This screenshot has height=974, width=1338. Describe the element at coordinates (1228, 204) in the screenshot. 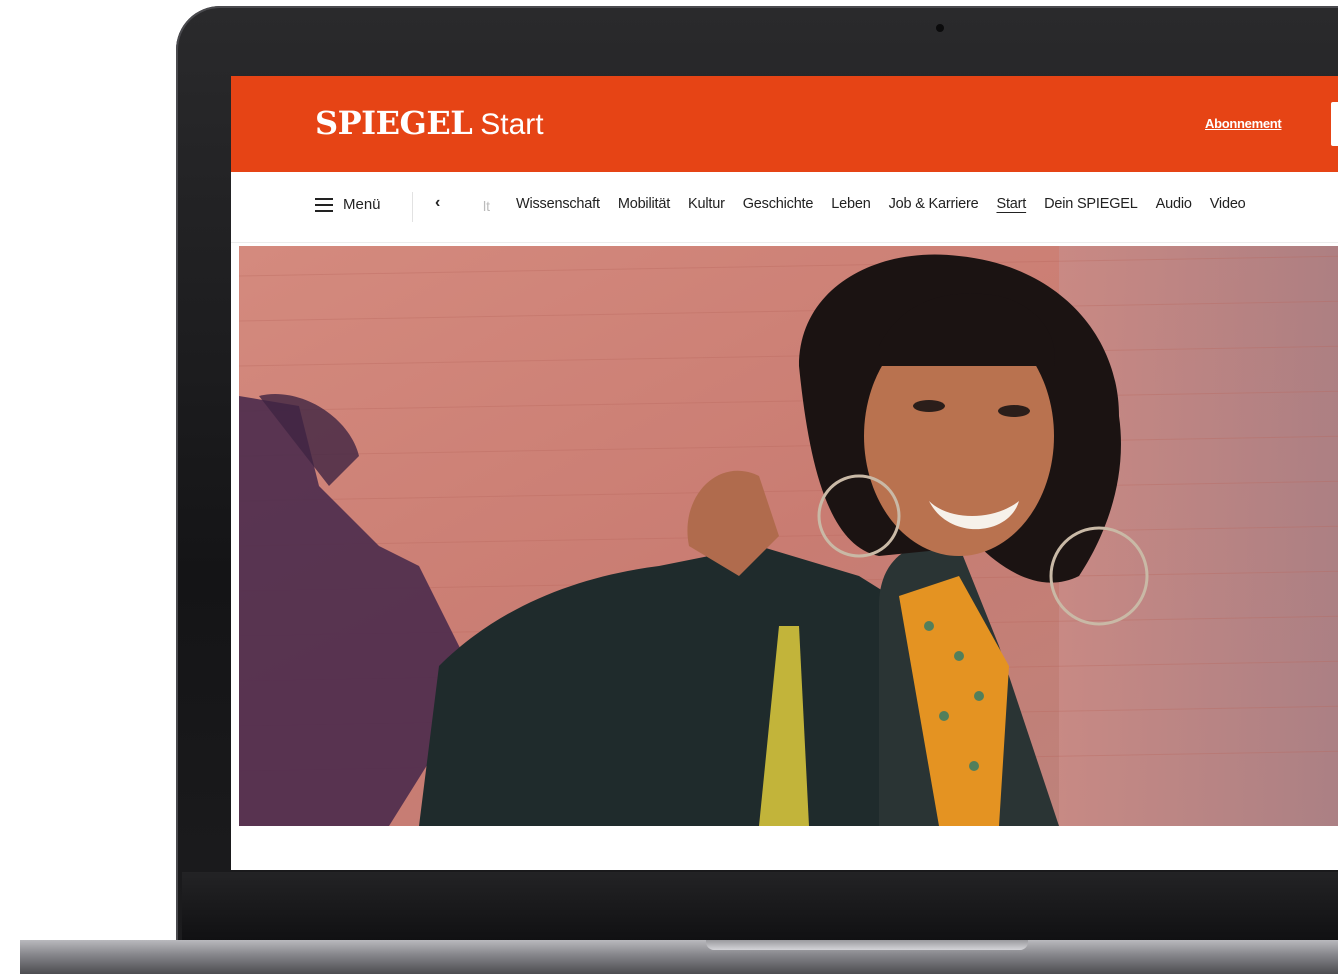

I see `nav-item-9: Video` at that location.